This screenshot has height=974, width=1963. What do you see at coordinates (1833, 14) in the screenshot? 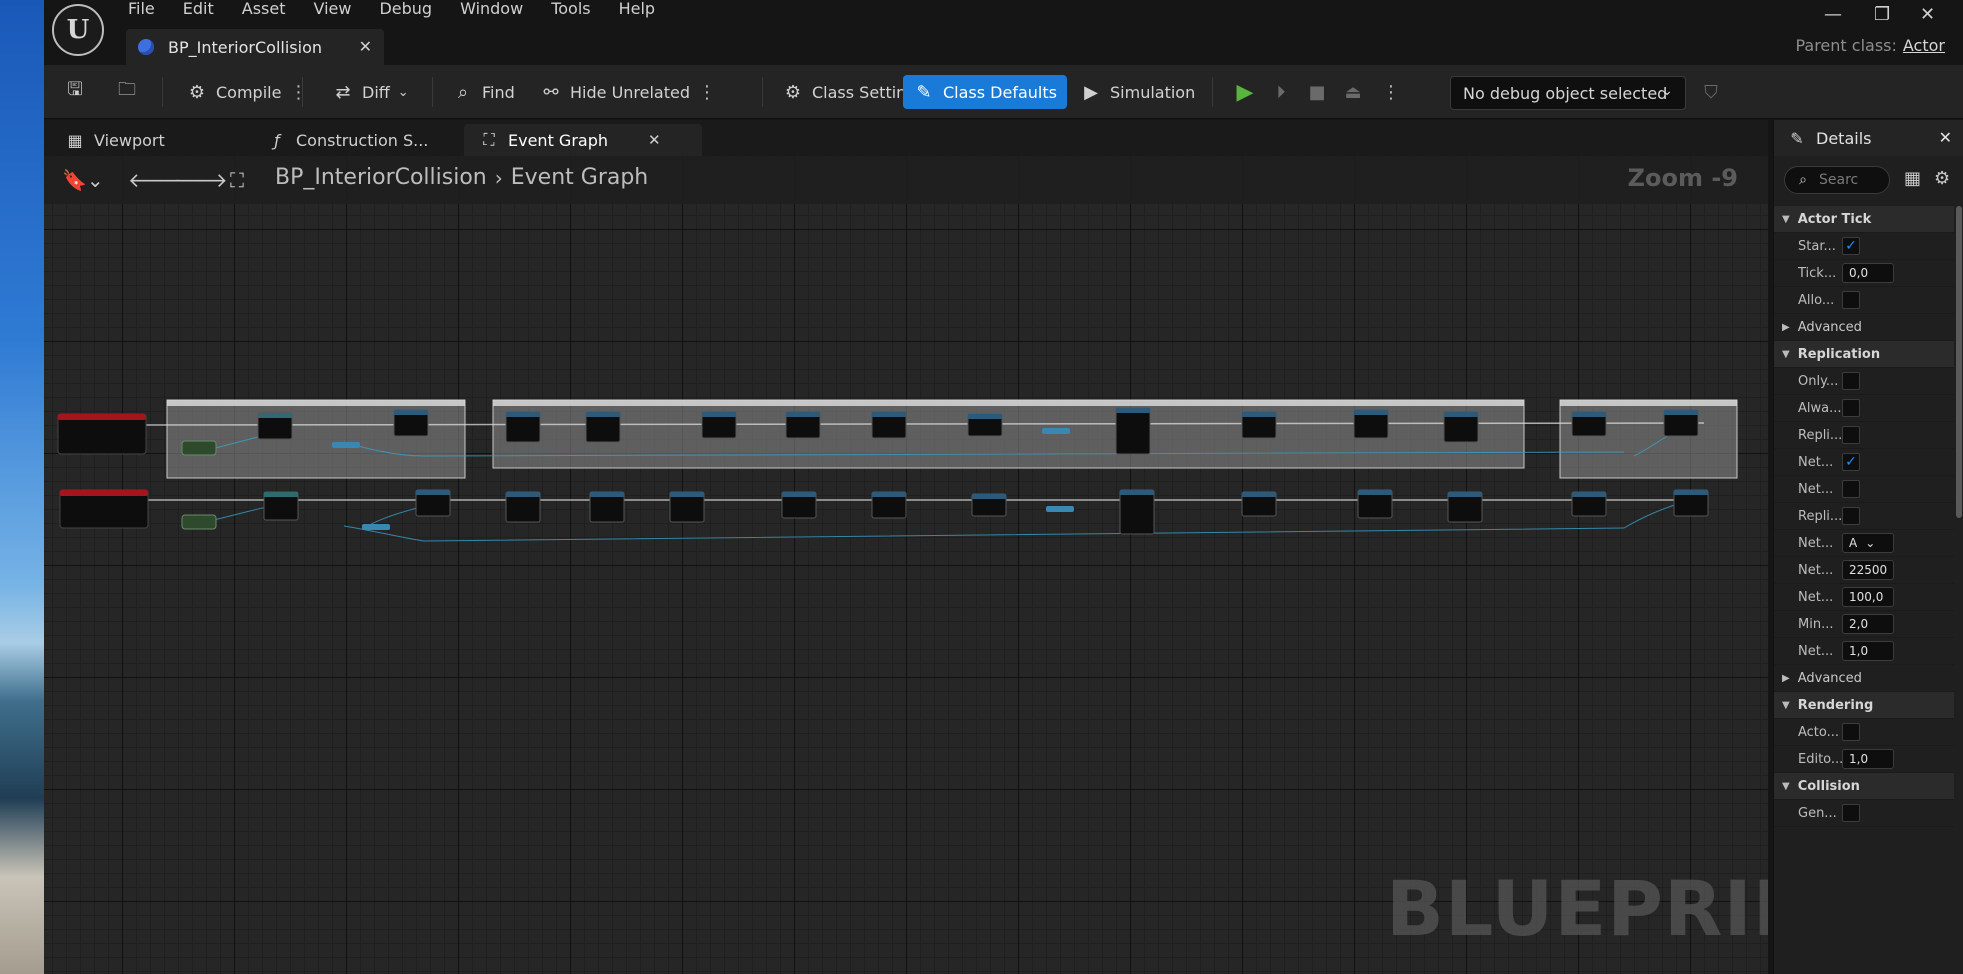
I see `minimize-icon: —` at bounding box center [1833, 14].